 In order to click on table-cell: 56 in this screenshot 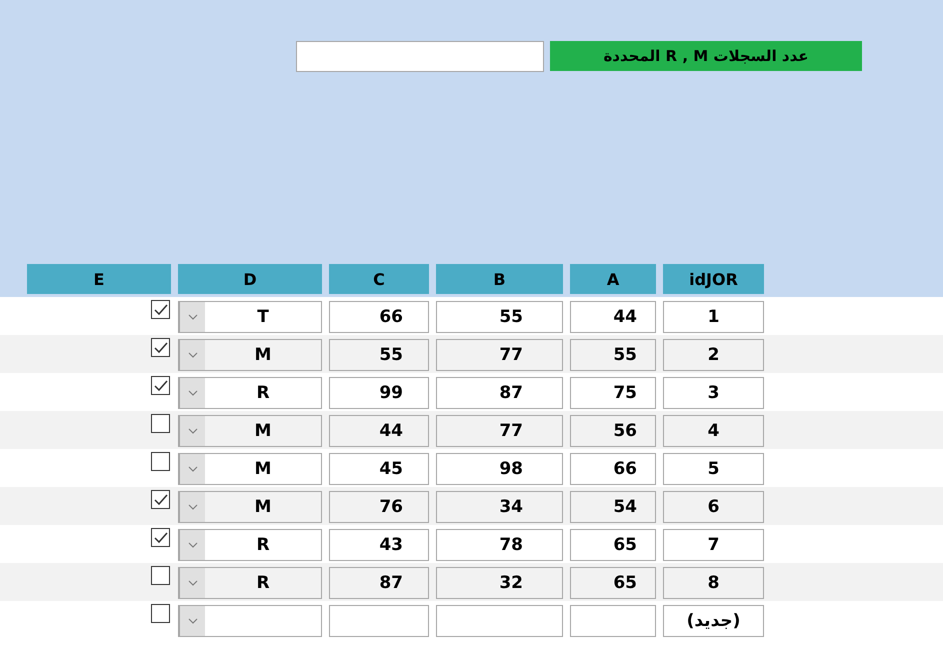, I will do `click(613, 431)`.